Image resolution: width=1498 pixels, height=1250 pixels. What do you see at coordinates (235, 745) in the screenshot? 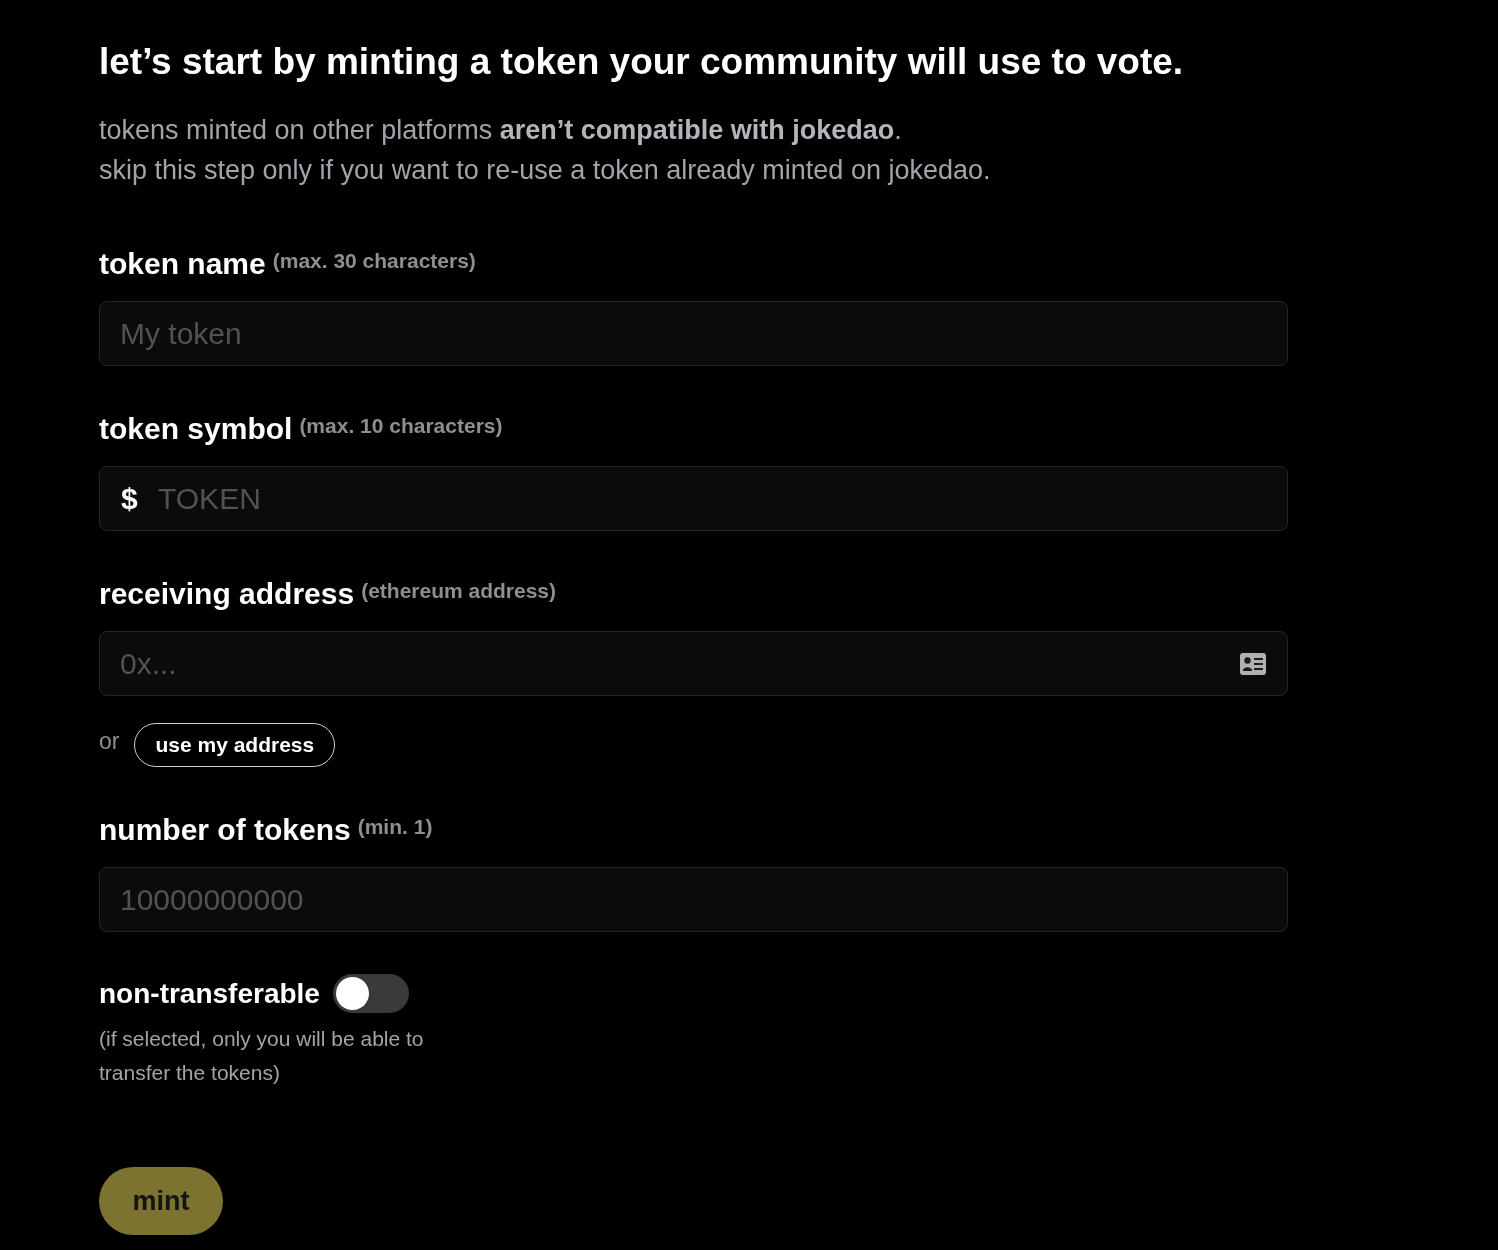
I see `use-my-address-button: use my address` at bounding box center [235, 745].